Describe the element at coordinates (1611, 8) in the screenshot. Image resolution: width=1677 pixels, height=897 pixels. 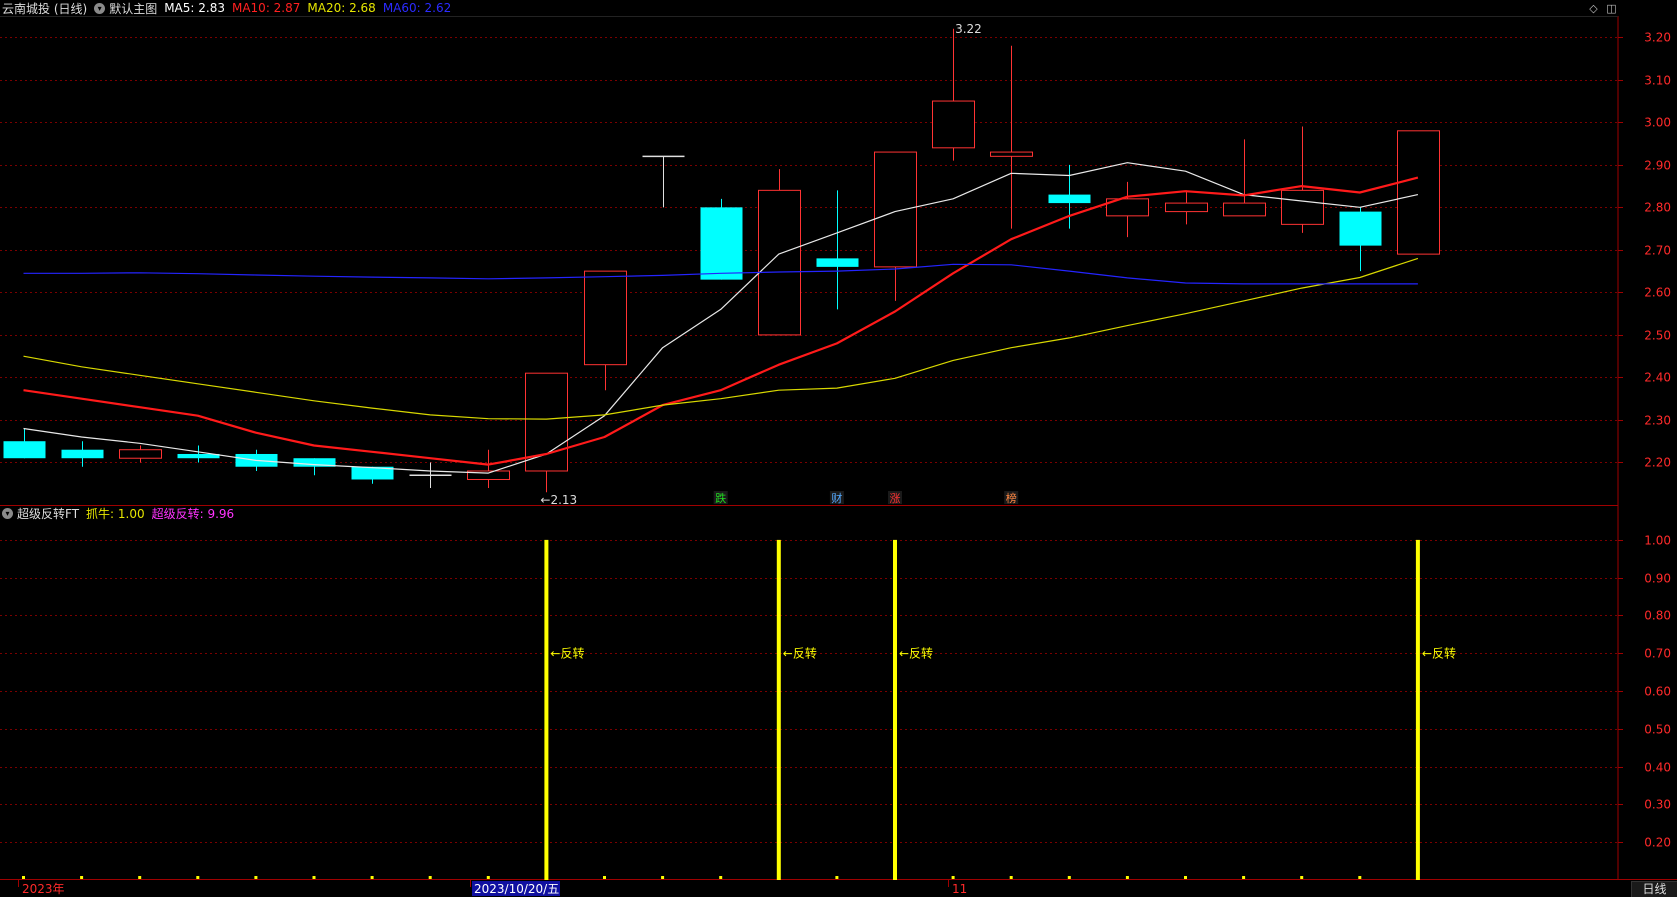
I see `window-icon: ◫` at that location.